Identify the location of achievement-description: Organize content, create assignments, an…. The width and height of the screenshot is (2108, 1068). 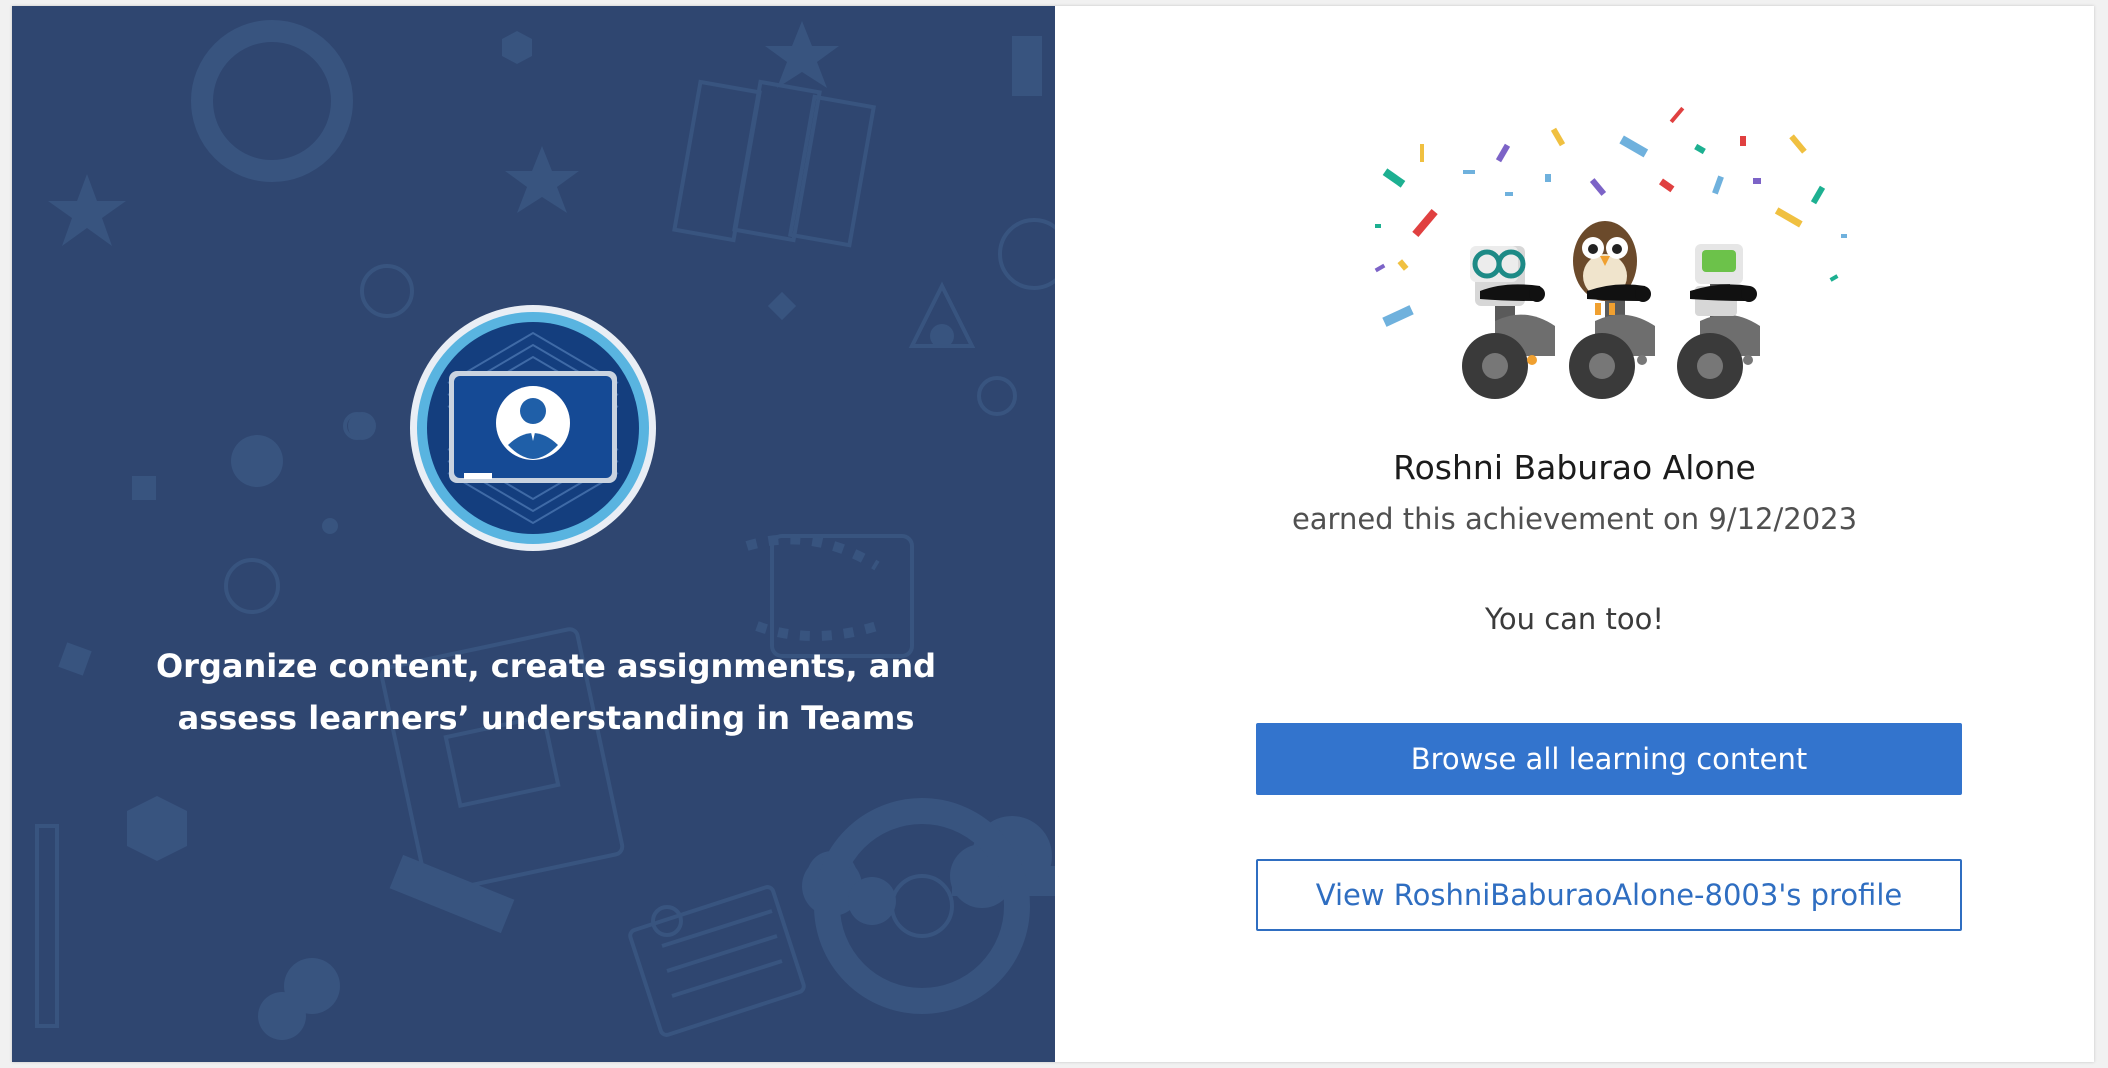
(546, 692).